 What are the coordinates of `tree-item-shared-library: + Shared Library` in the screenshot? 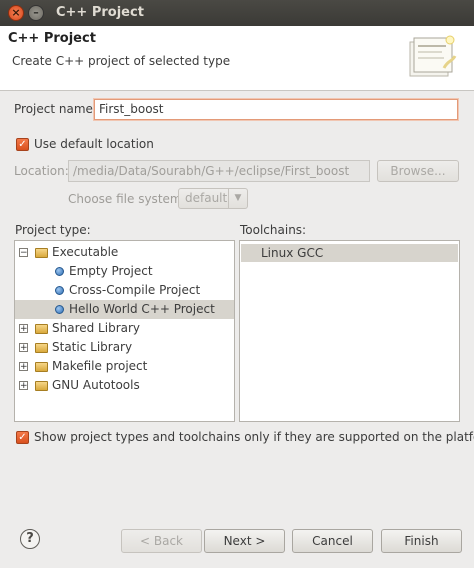 It's located at (124, 328).